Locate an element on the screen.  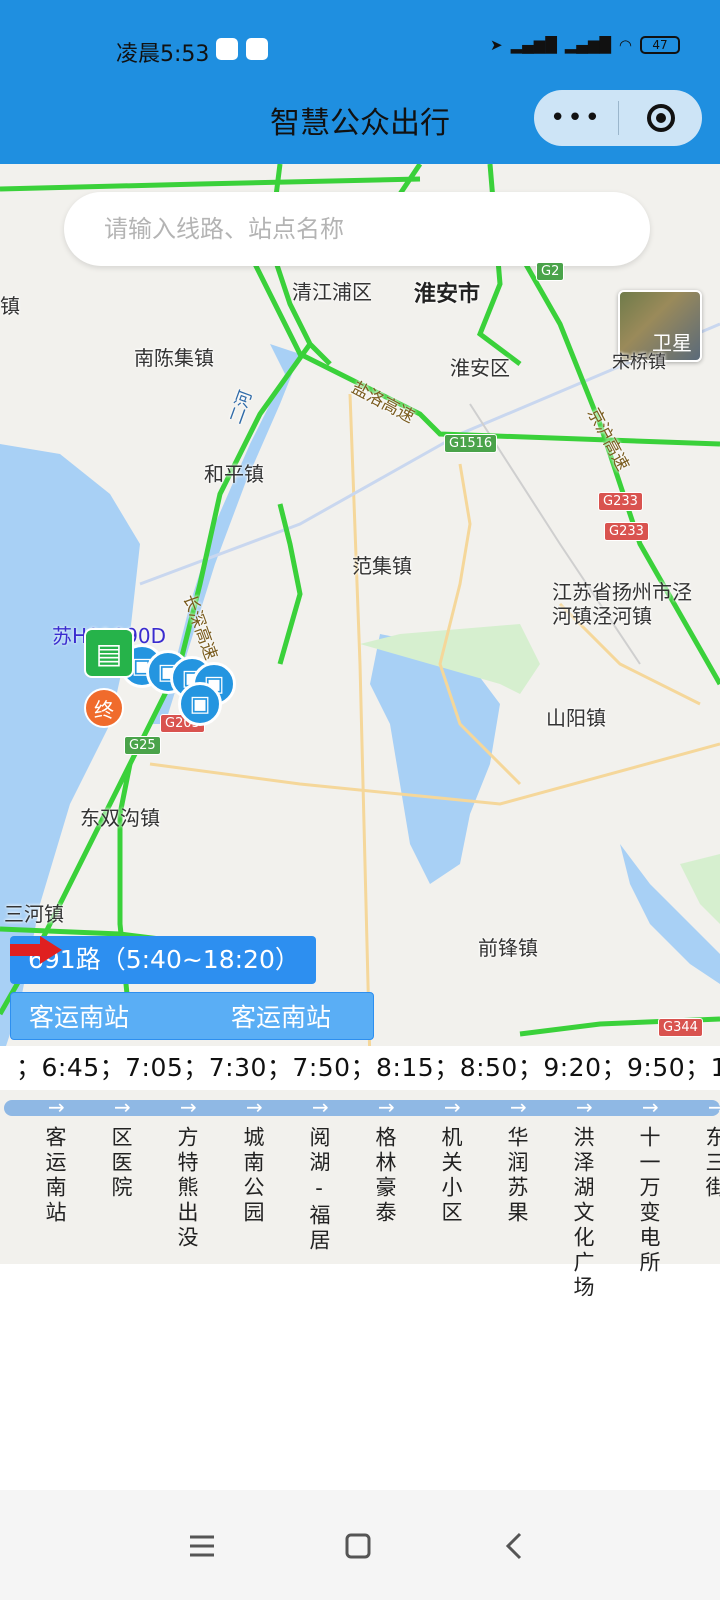
wifi-icon: ◠ is located at coordinates (625, 45).